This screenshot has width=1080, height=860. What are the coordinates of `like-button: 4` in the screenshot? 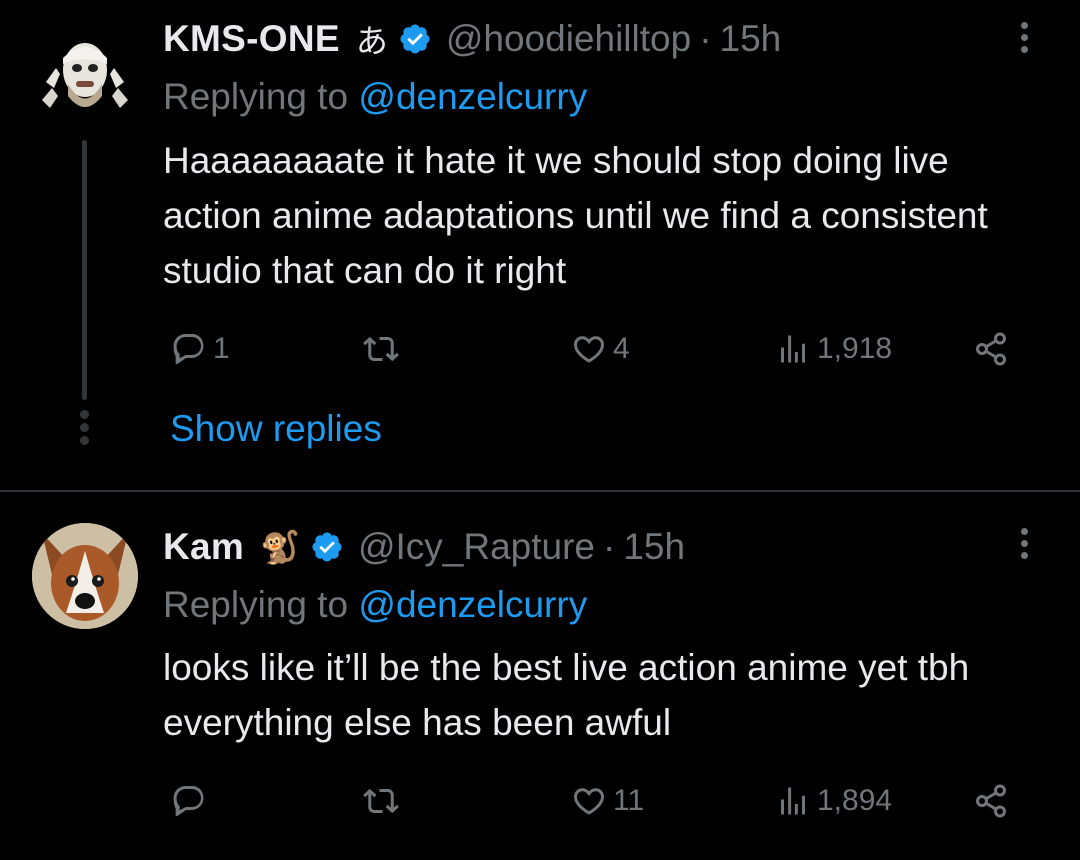 It's located at (600, 349).